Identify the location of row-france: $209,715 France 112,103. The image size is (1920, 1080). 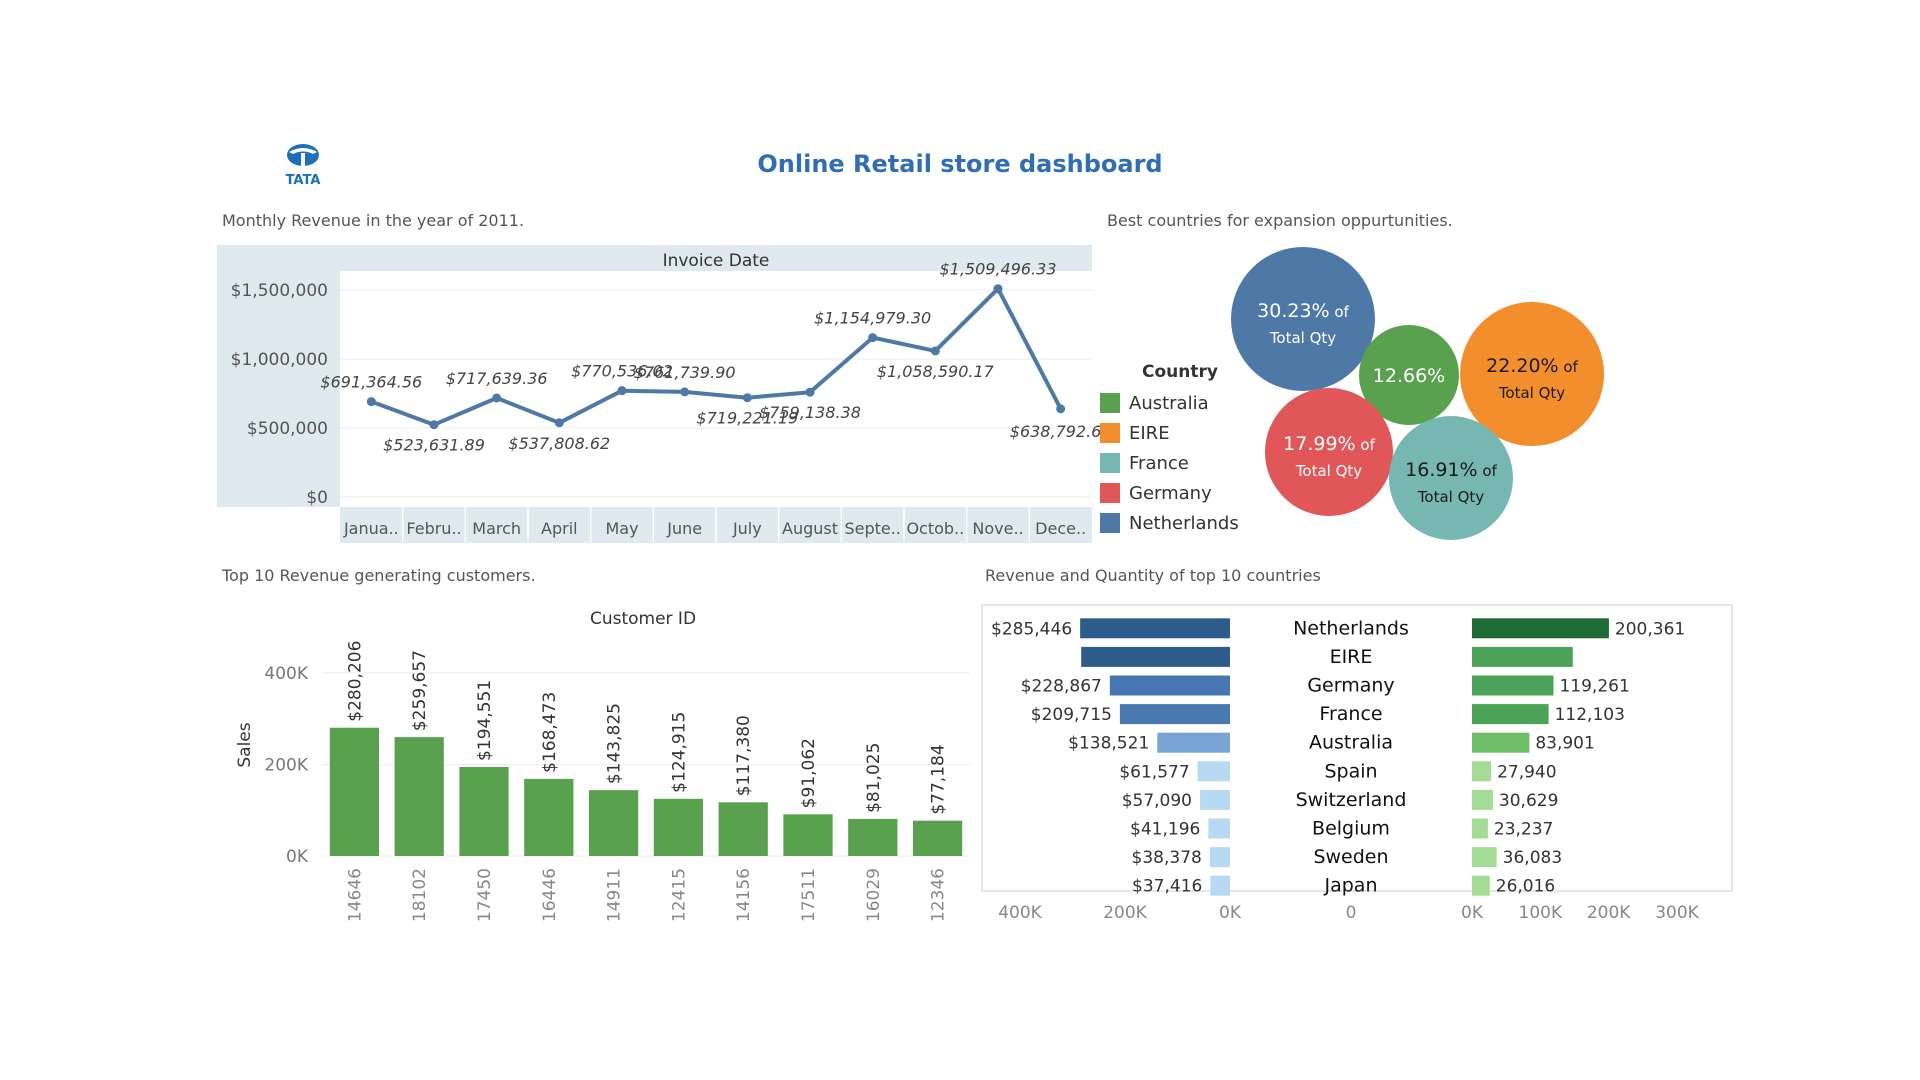
(1328, 714).